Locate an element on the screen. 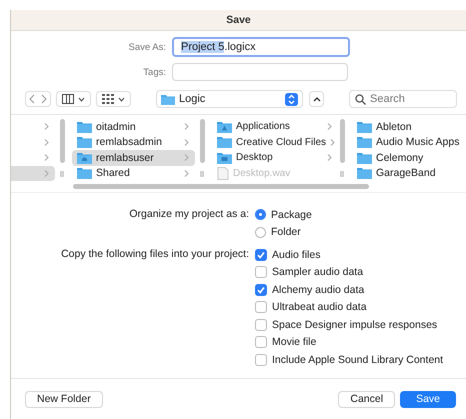 The width and height of the screenshot is (466, 419). location-popup: Logic is located at coordinates (229, 99).